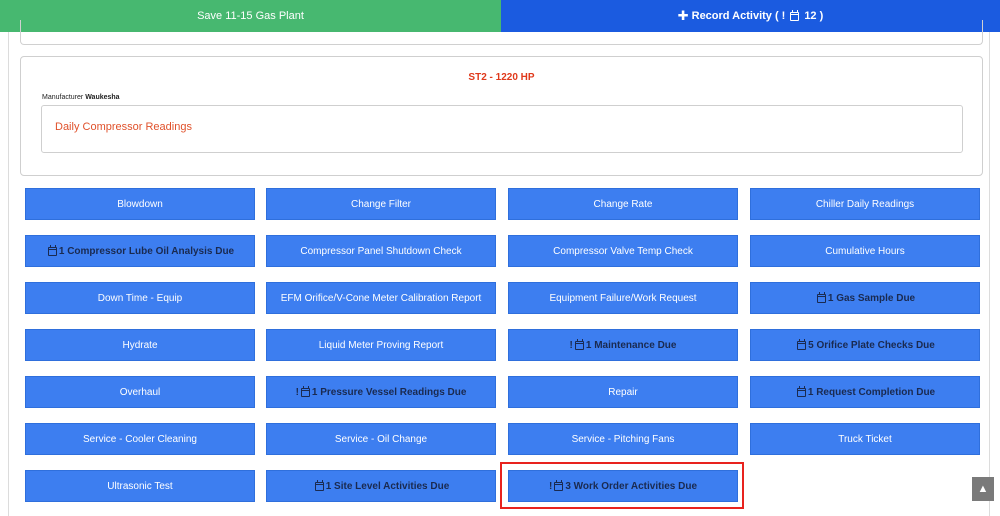 This screenshot has height=516, width=1000. I want to click on activity-button-liquid-meter-proving: Liquid Meter Proving Report, so click(381, 345).